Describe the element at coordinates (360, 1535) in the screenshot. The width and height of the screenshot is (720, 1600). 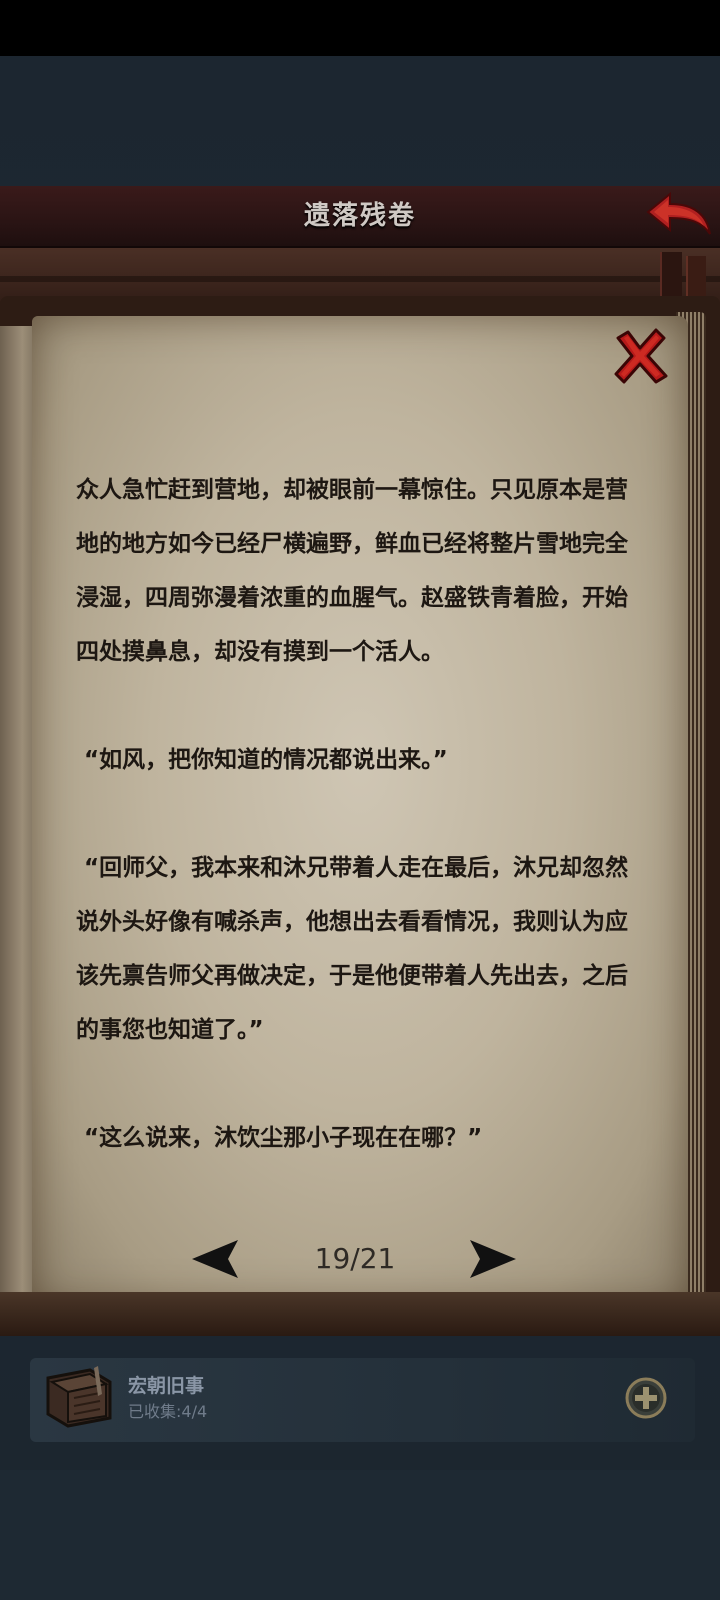
I see `bottom-background` at that location.